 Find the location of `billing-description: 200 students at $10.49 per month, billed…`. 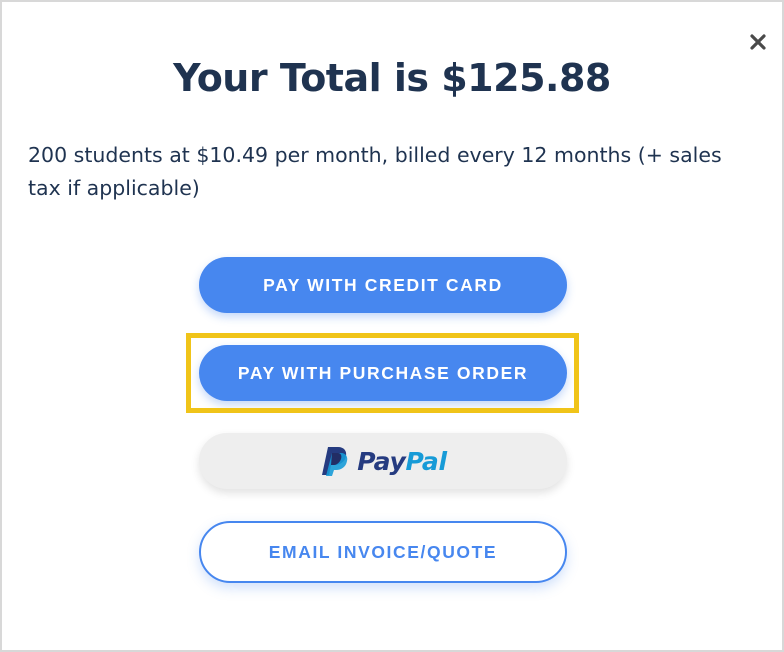

billing-description: 200 students at $10.49 per month, billed… is located at coordinates (375, 171).